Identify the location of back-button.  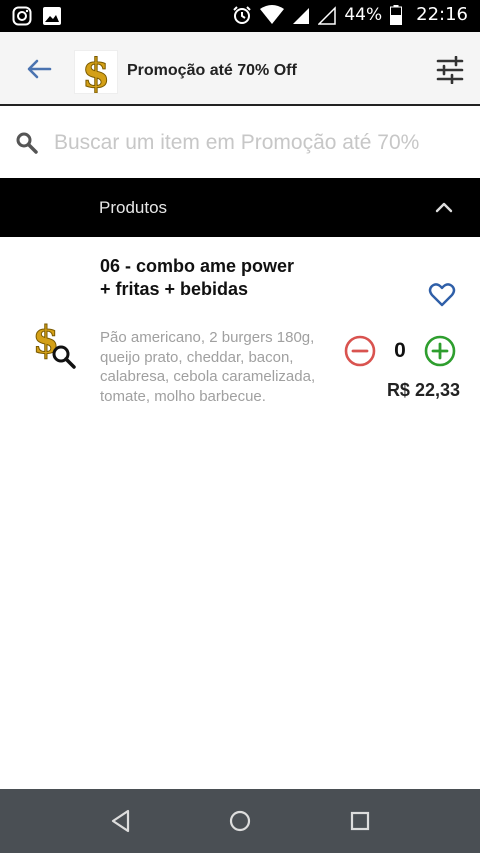
(39, 69).